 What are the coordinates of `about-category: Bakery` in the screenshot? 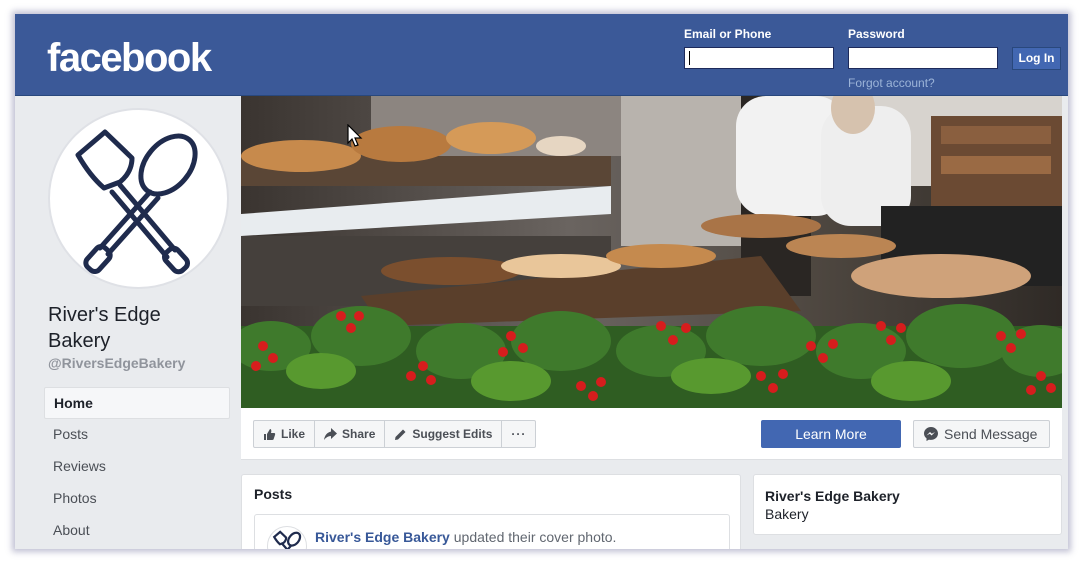 It's located at (787, 514).